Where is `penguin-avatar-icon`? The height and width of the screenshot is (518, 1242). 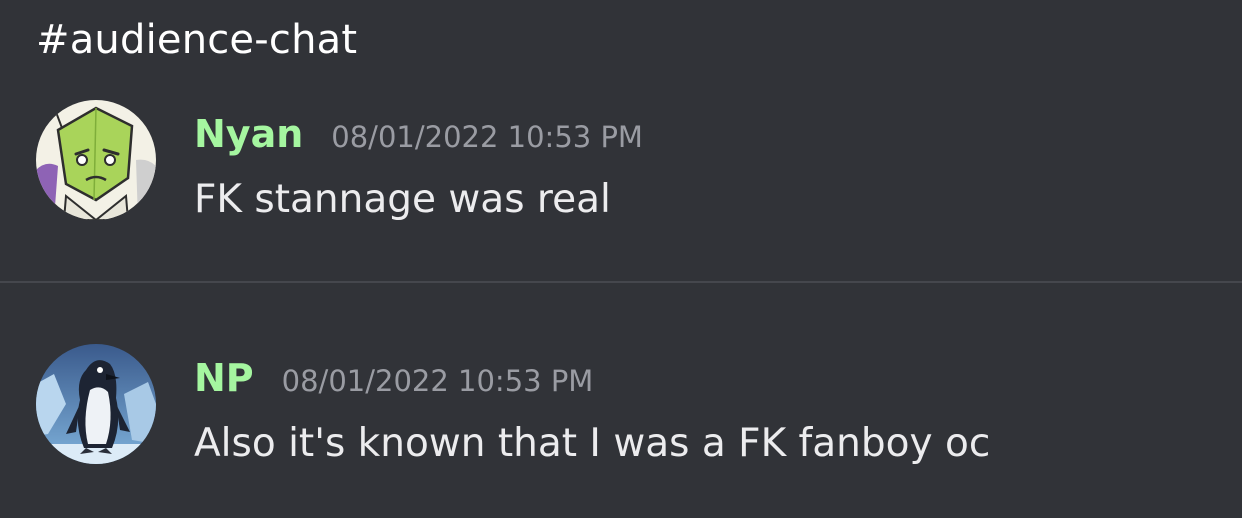
penguin-avatar-icon is located at coordinates (96, 404).